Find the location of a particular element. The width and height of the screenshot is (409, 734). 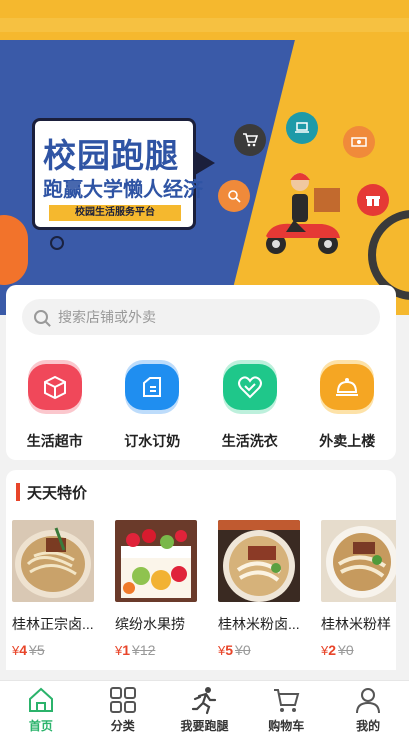

home-icon is located at coordinates (40, 699).